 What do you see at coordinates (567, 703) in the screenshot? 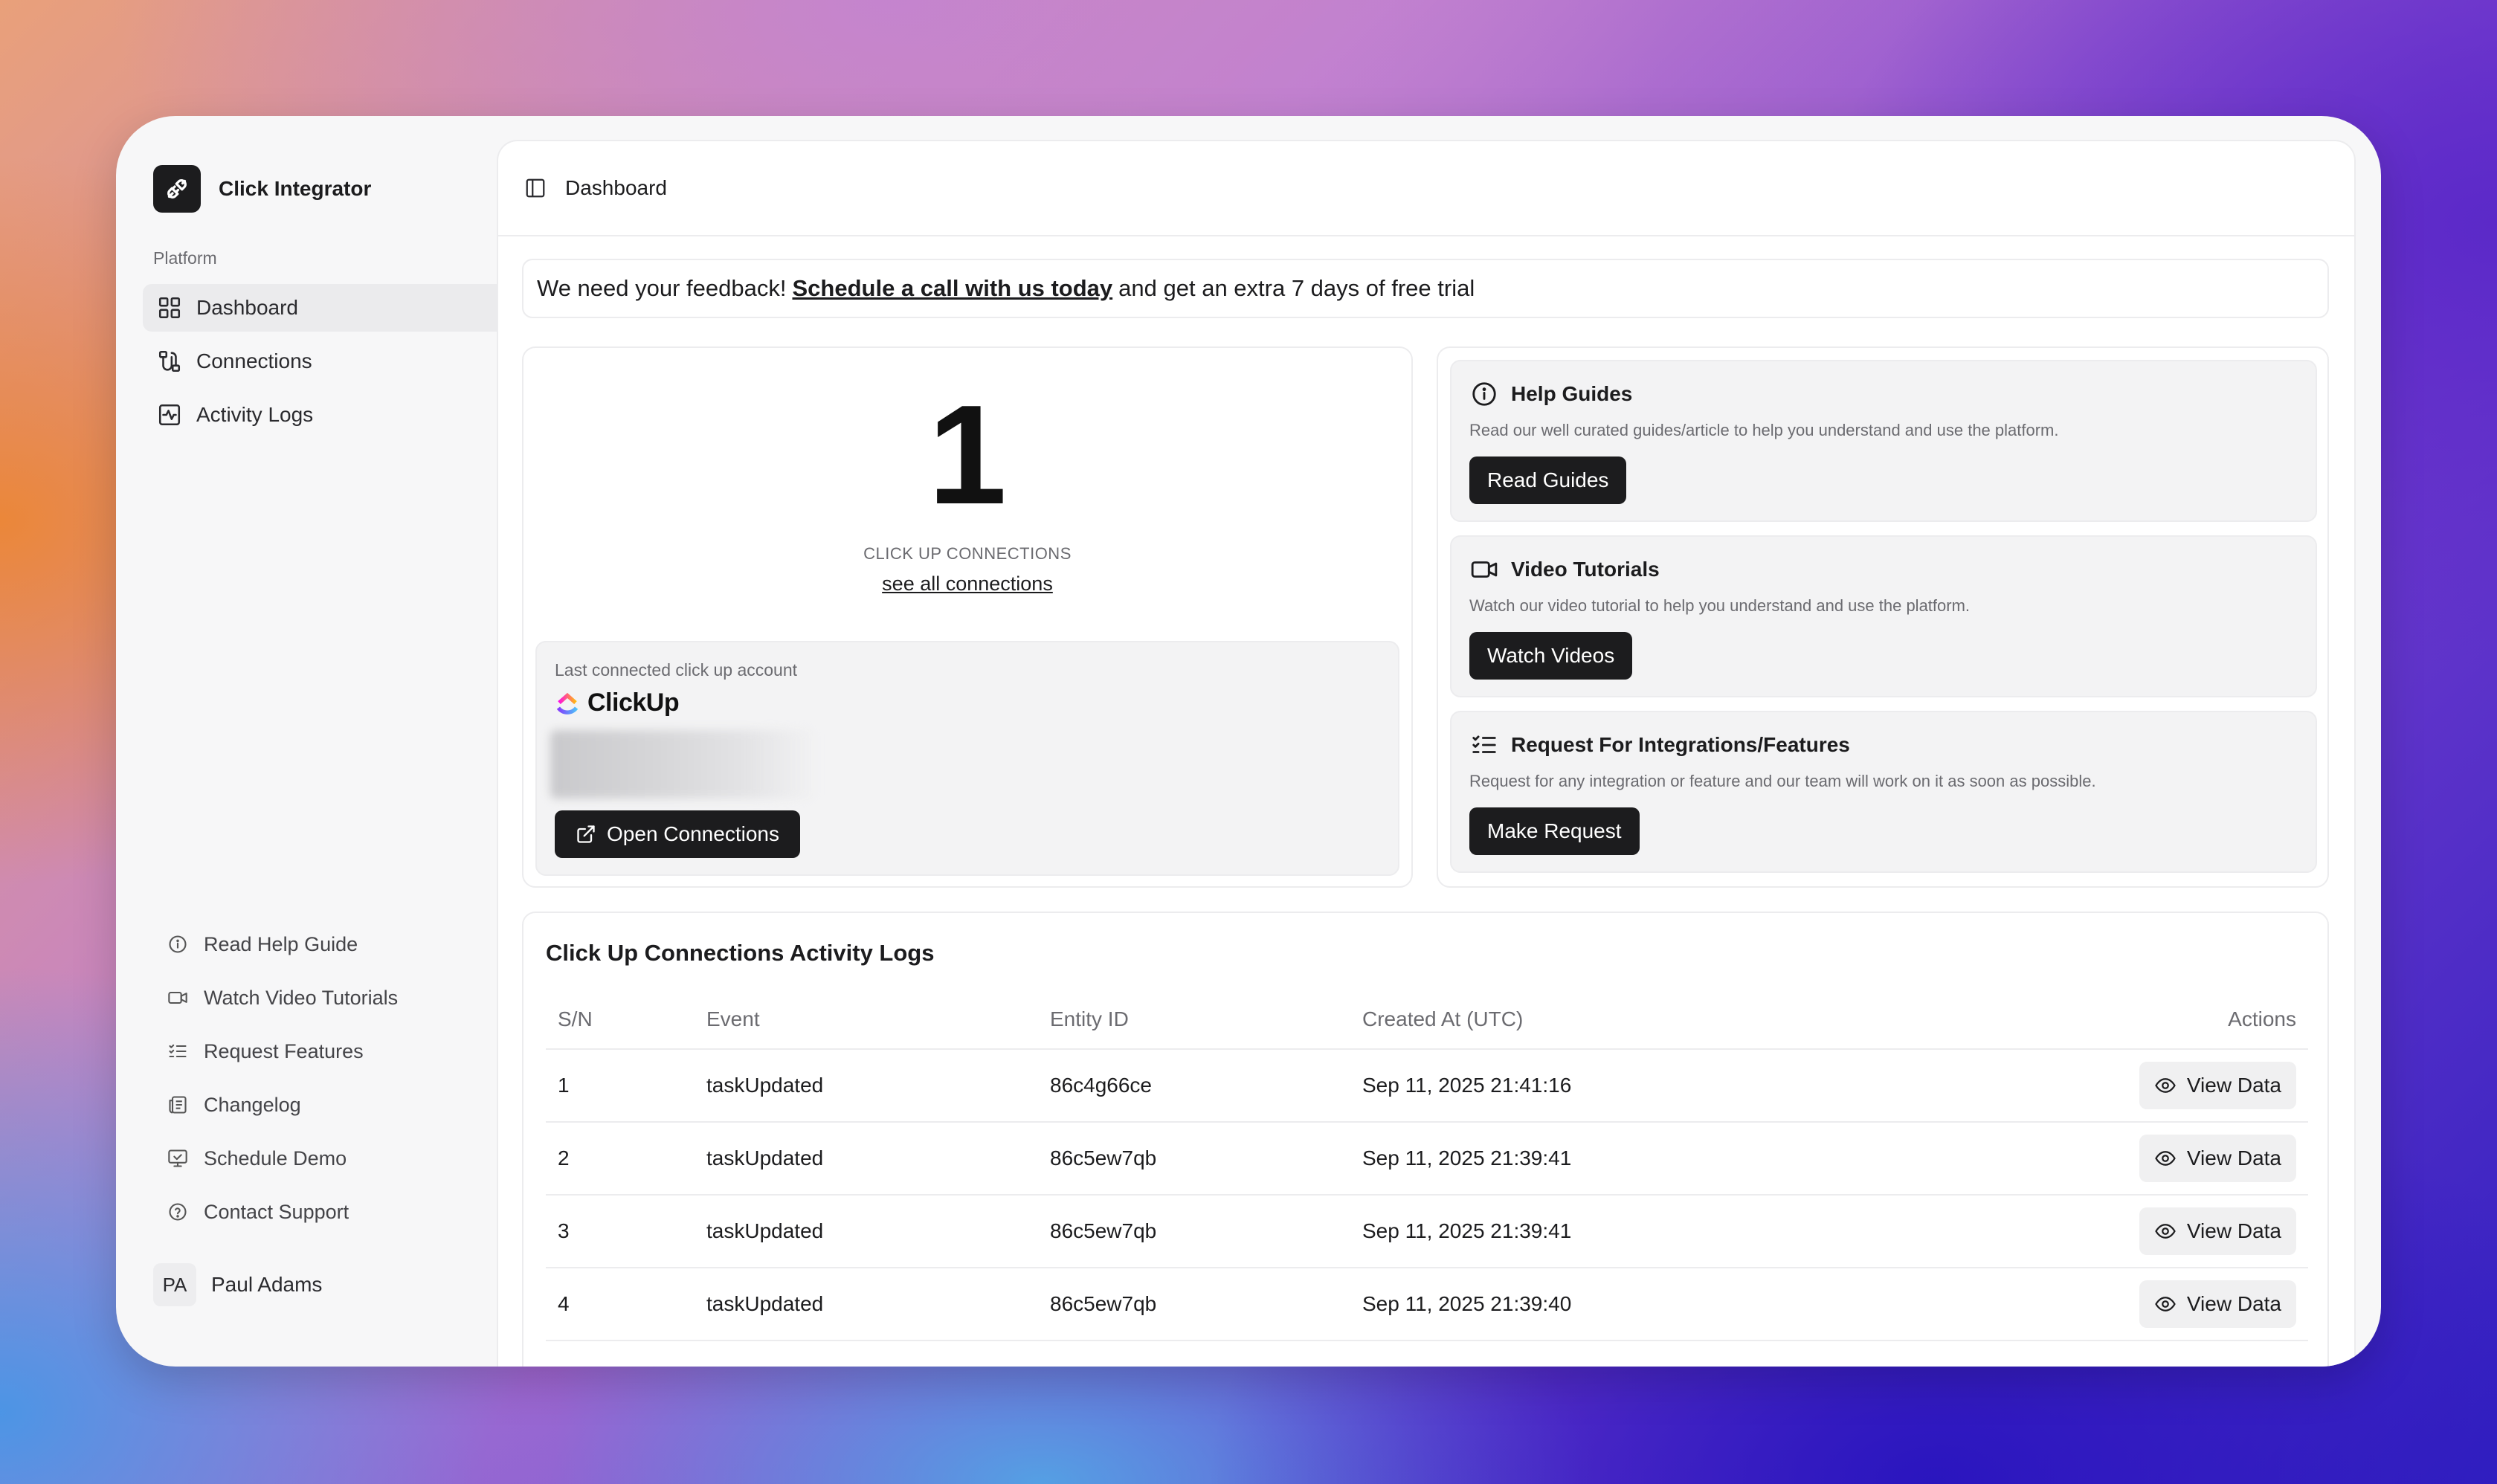
I see `clickup-icon` at bounding box center [567, 703].